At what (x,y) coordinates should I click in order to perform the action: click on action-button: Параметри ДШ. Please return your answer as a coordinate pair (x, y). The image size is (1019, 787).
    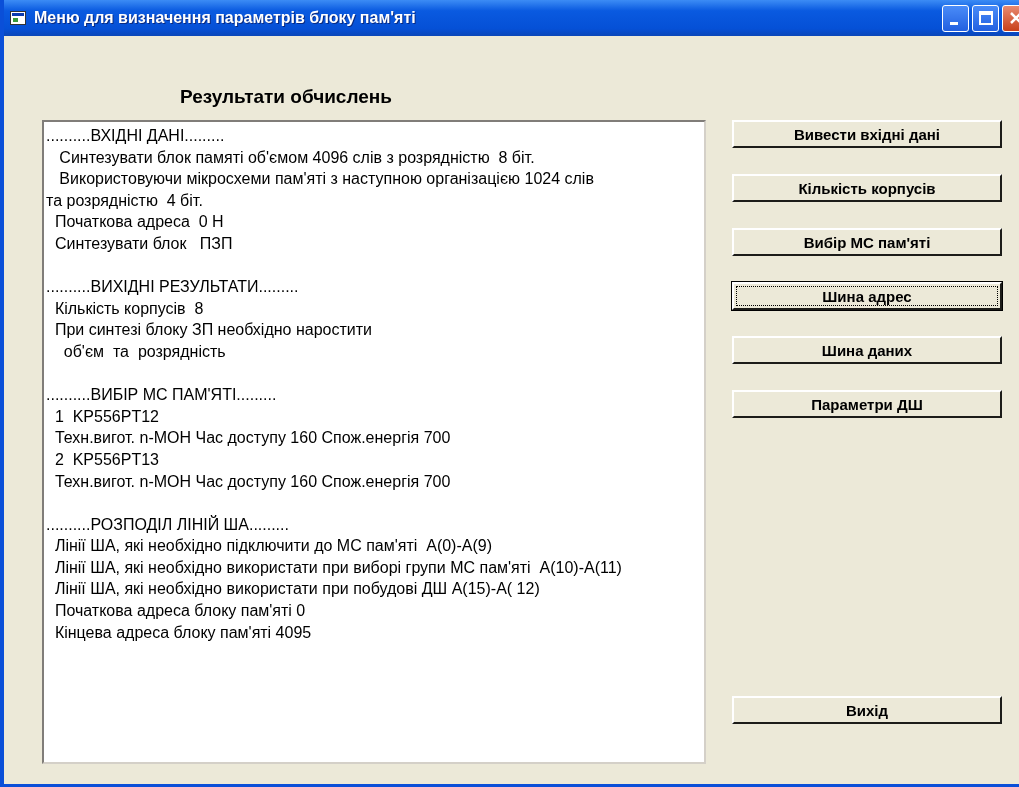
    Looking at the image, I should click on (867, 404).